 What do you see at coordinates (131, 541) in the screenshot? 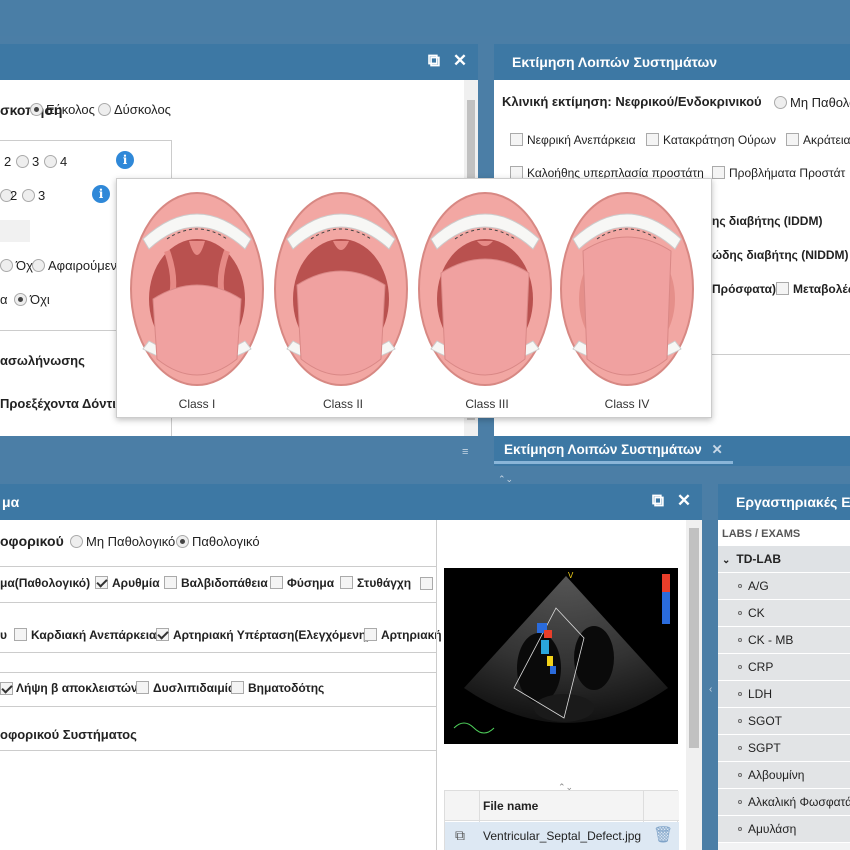
I see `radio-label: Μη Παθολογικό` at bounding box center [131, 541].